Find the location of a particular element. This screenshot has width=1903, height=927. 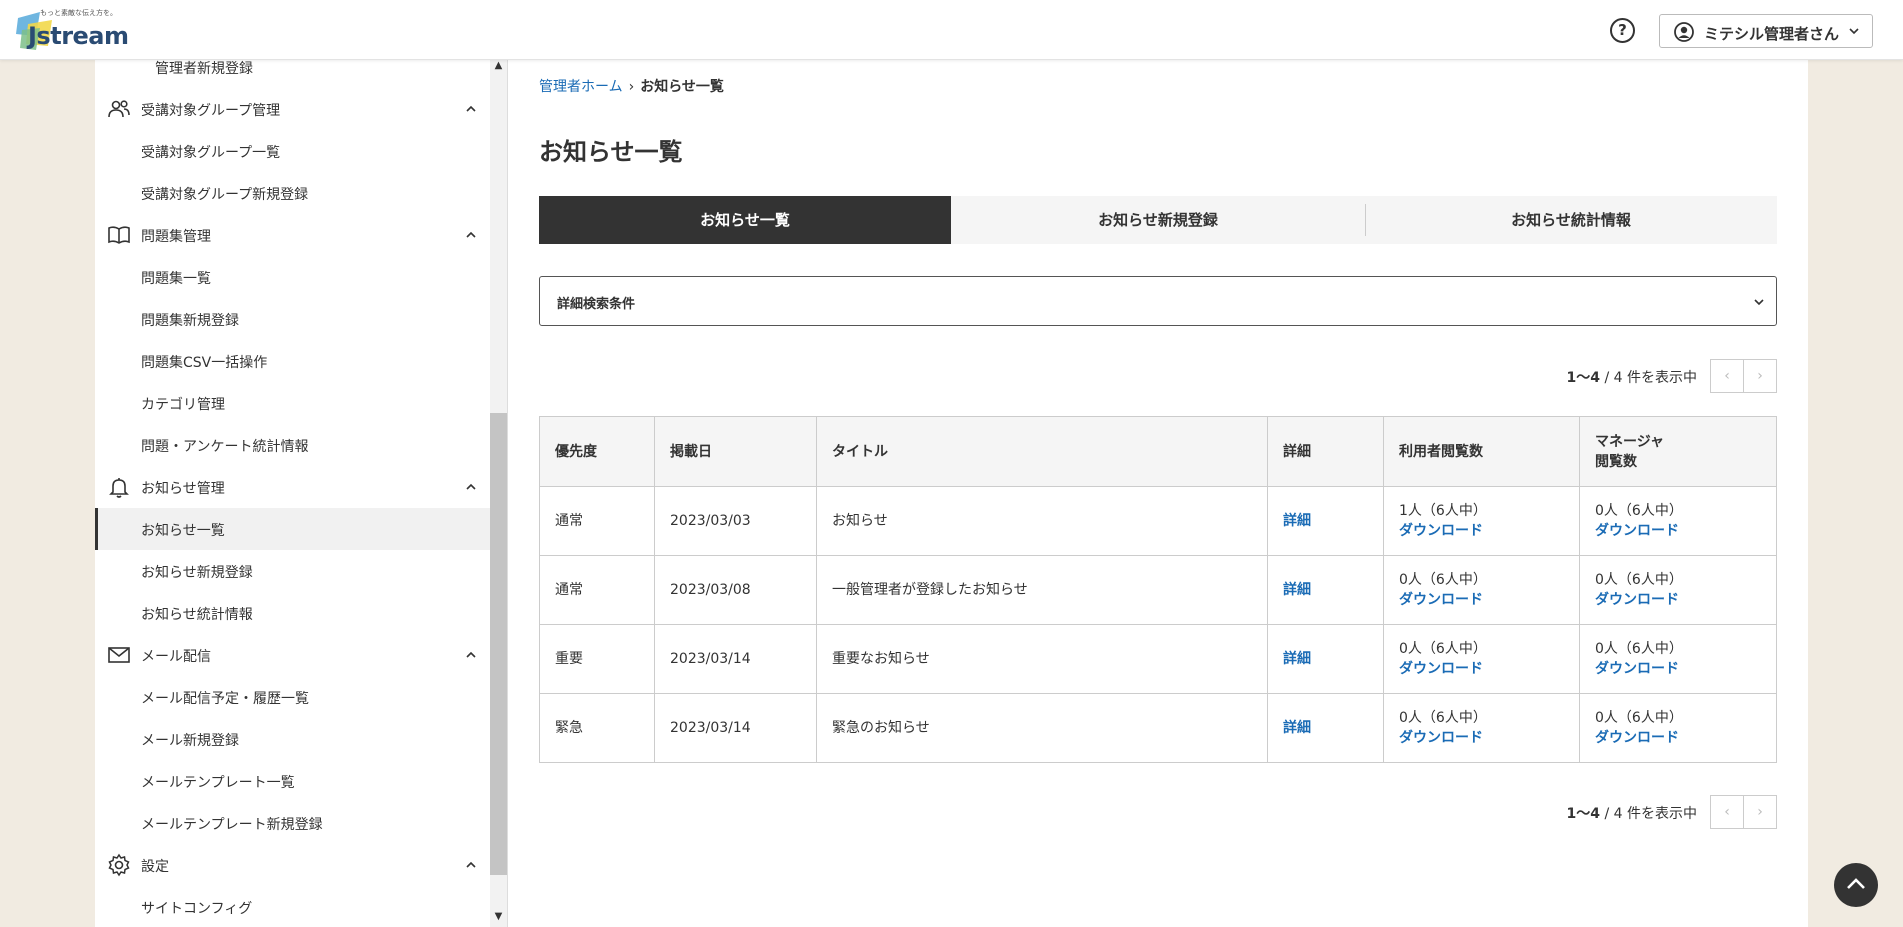

tab-notice-register: お知らせ新規登録 is located at coordinates (1158, 220).